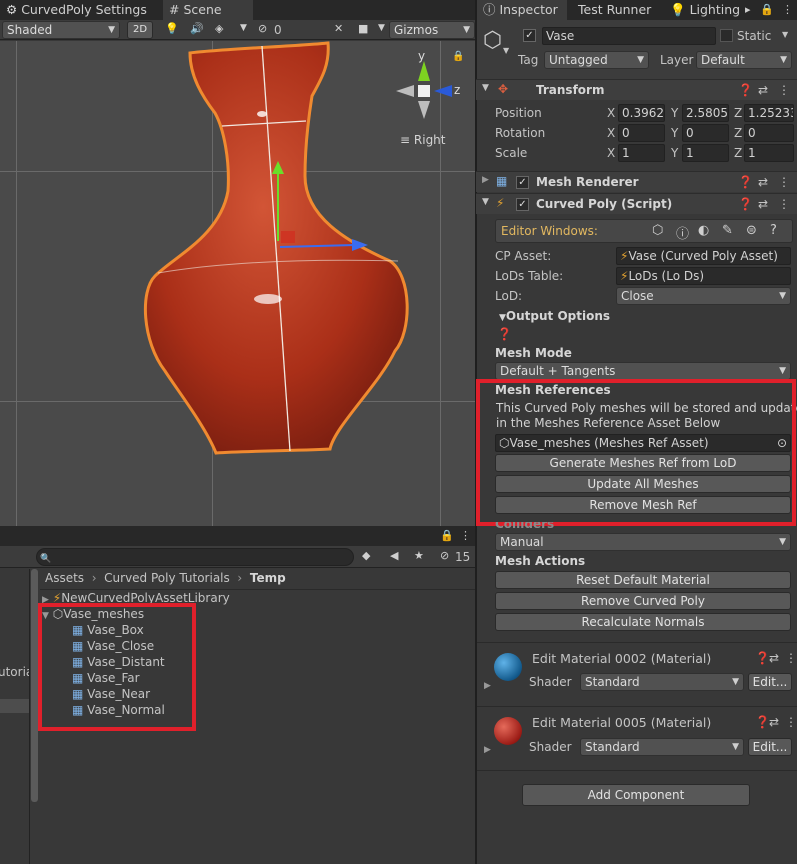 The height and width of the screenshot is (864, 797). Describe the element at coordinates (219, 28) in the screenshot. I see `effects-icon: ◈` at that location.